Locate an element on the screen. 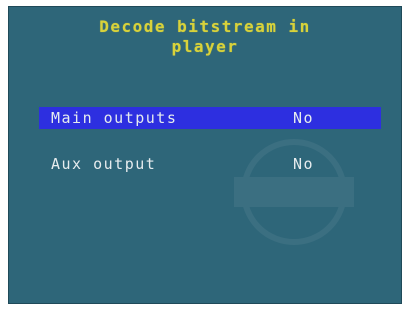  menu-title-line1: Decode bitstream in is located at coordinates (205, 26).